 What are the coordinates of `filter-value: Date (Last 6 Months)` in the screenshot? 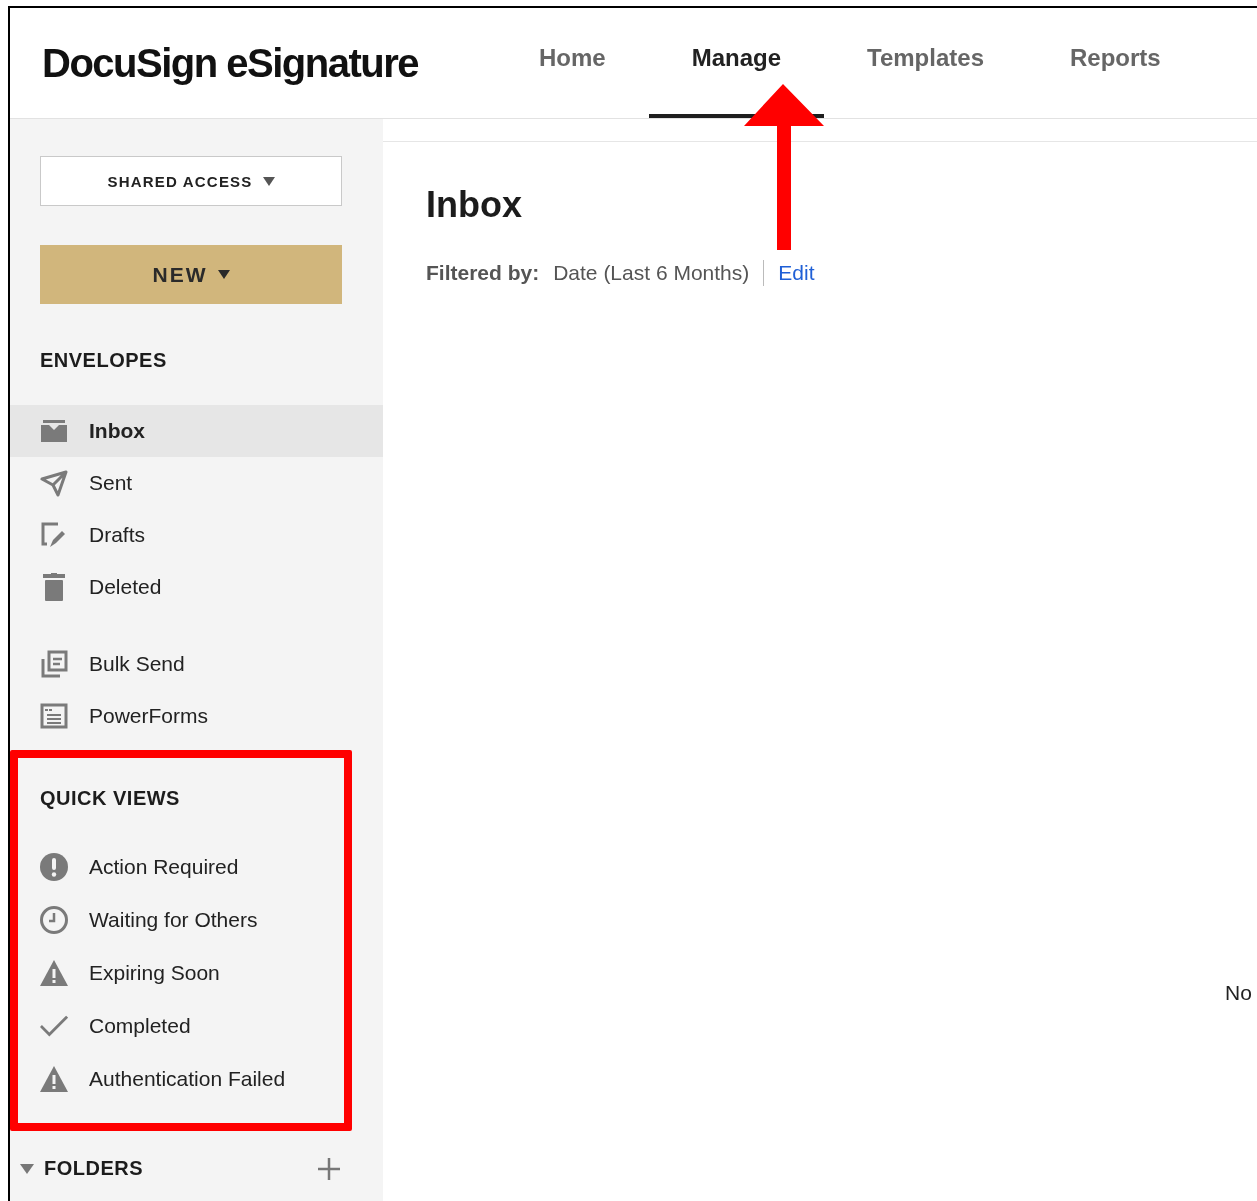 It's located at (651, 273).